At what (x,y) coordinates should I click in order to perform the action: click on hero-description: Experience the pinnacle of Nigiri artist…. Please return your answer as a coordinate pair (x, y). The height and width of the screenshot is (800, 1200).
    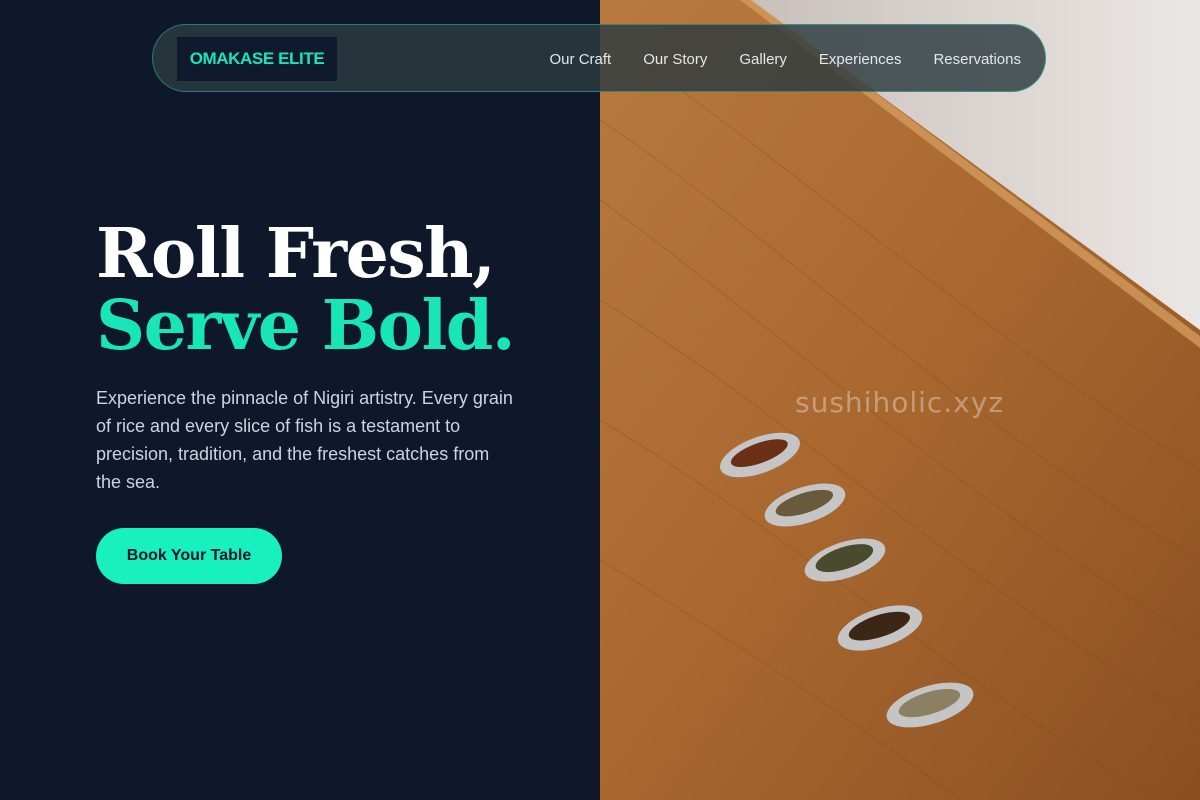
    Looking at the image, I should click on (304, 440).